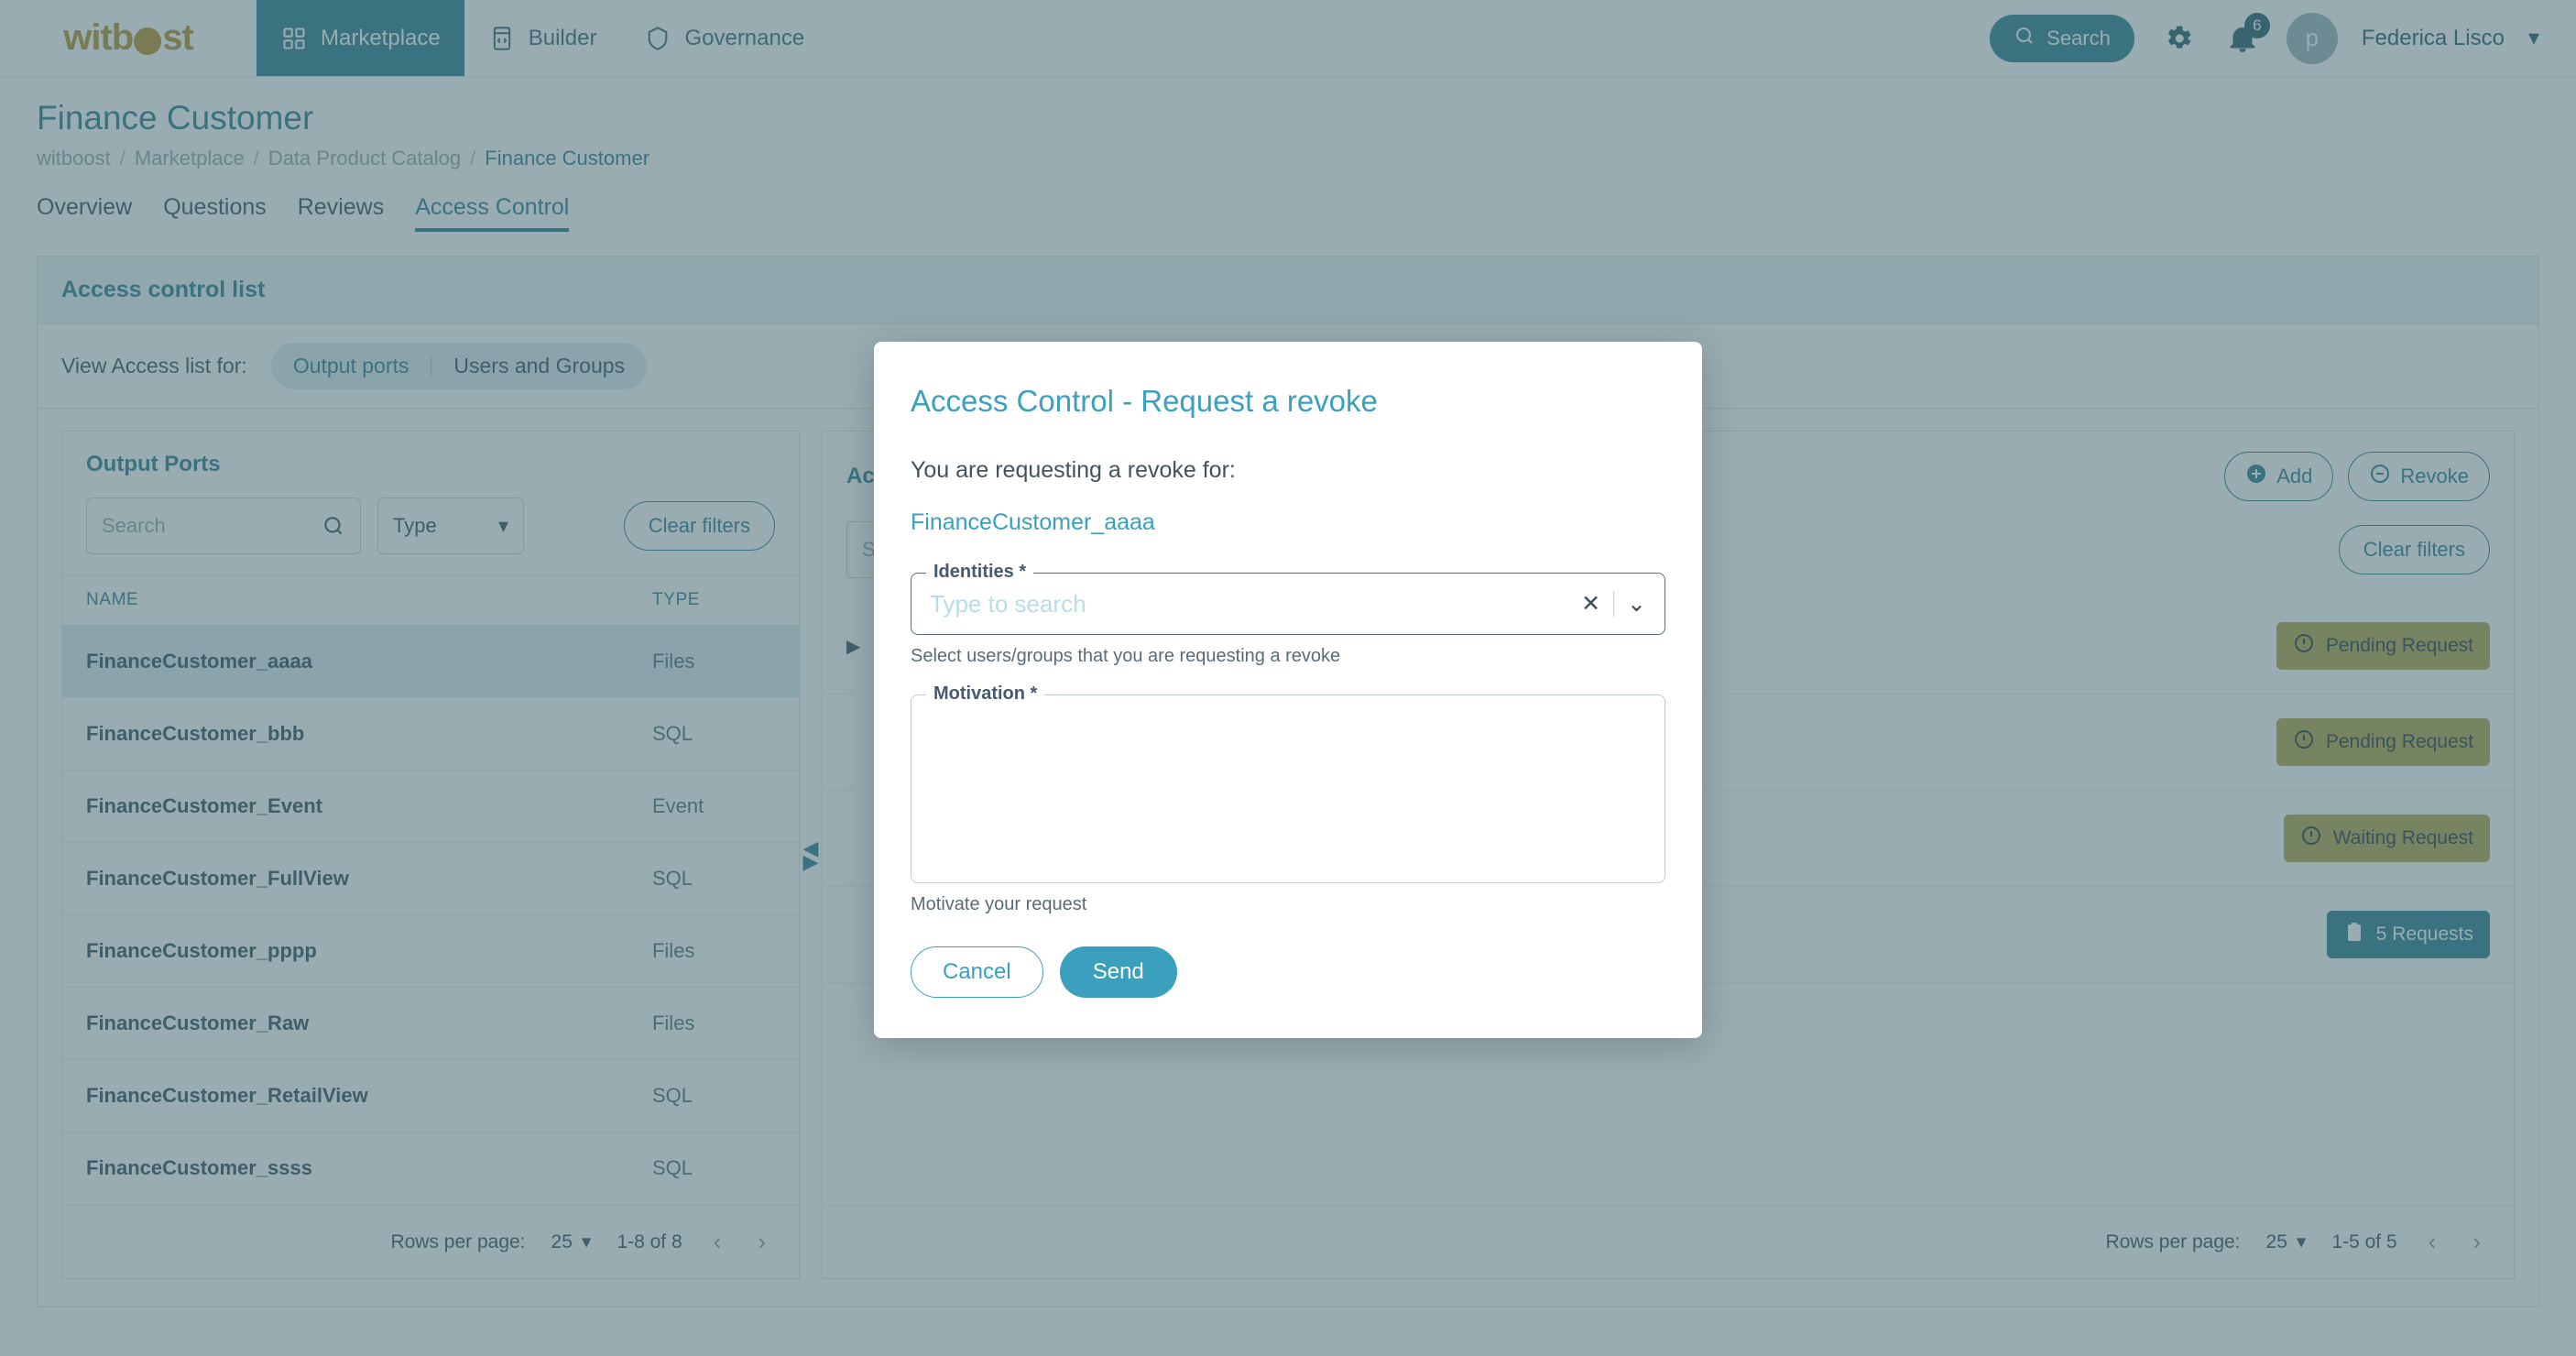 Image resolution: width=2576 pixels, height=1356 pixels. What do you see at coordinates (1144, 401) in the screenshot?
I see `dialog-title: Access Control - Request a revoke` at bounding box center [1144, 401].